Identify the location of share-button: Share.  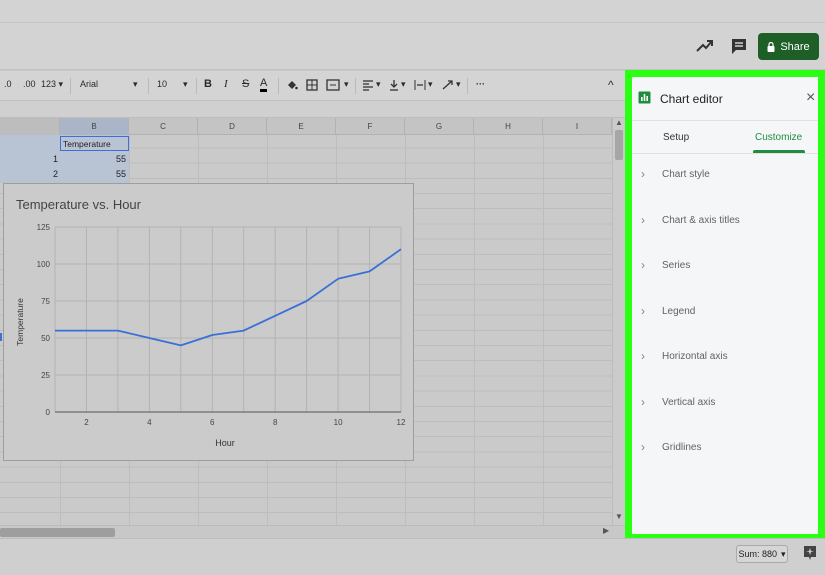
(788, 46).